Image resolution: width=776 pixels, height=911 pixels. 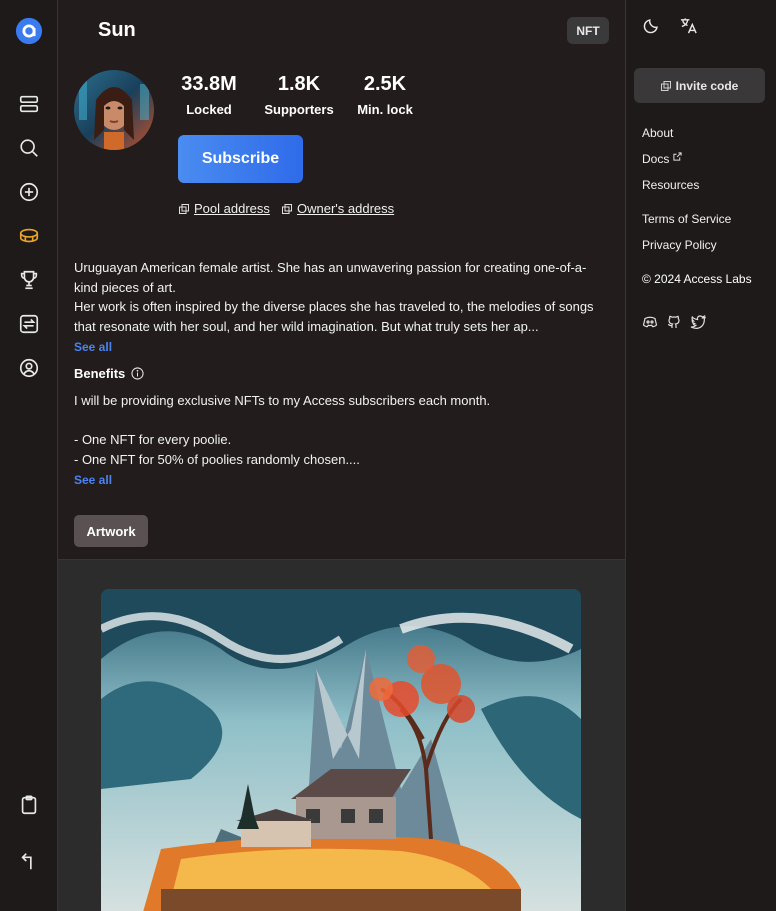 What do you see at coordinates (153, 439) in the screenshot?
I see `benefits-line: - One NFT for every poolie.` at bounding box center [153, 439].